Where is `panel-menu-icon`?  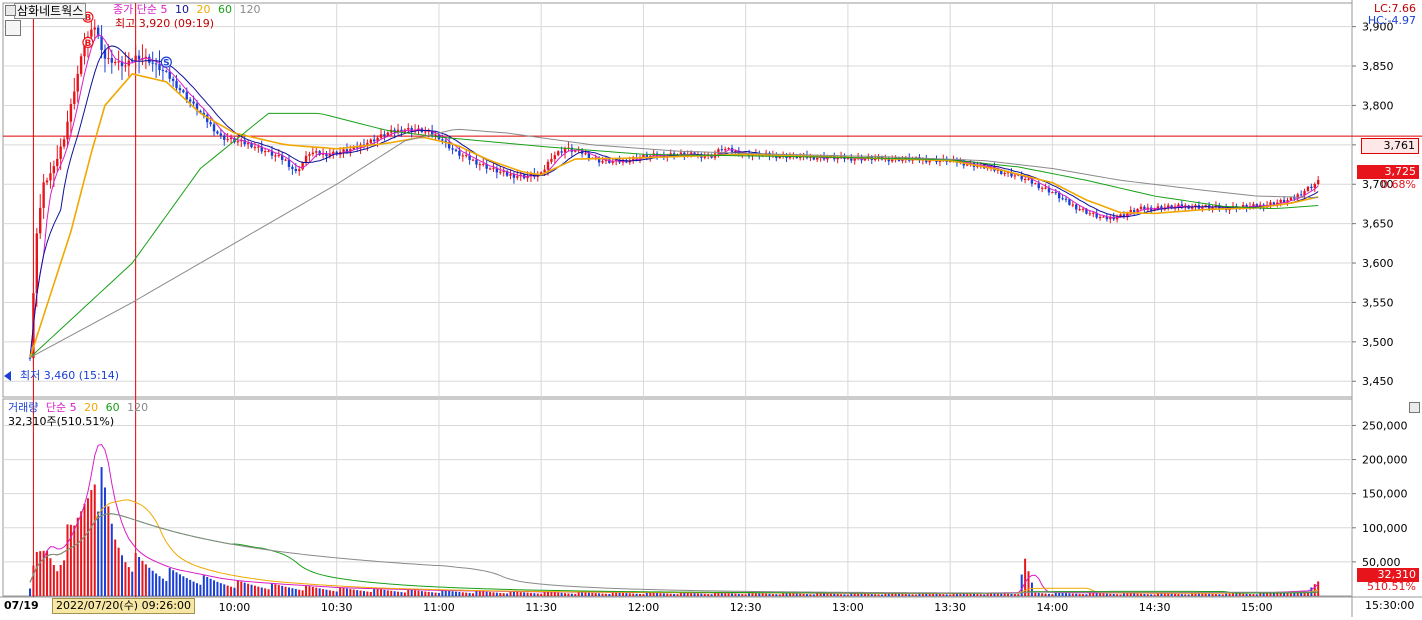 panel-menu-icon is located at coordinates (10, 10).